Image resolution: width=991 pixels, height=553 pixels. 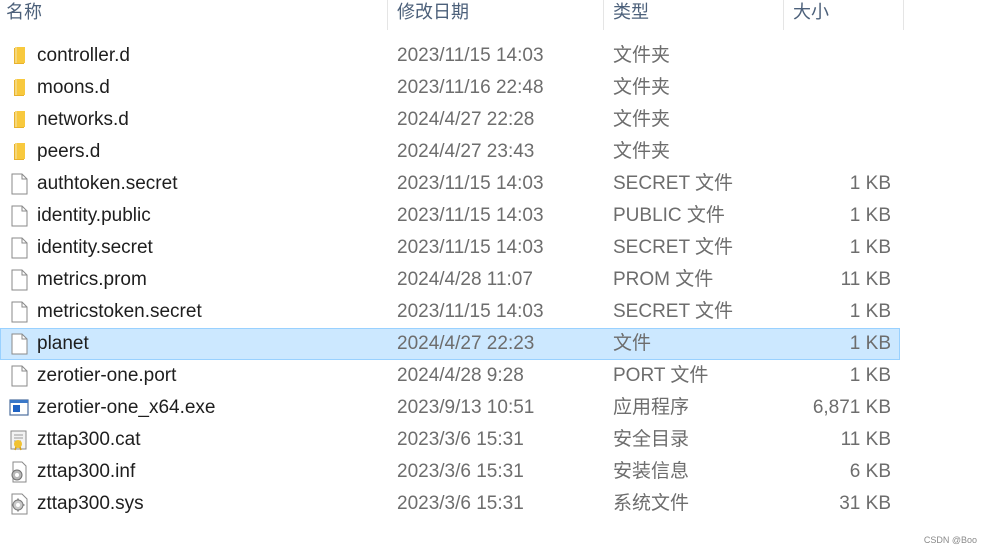 I want to click on file-name: metricstoken.secret, so click(x=119, y=311).